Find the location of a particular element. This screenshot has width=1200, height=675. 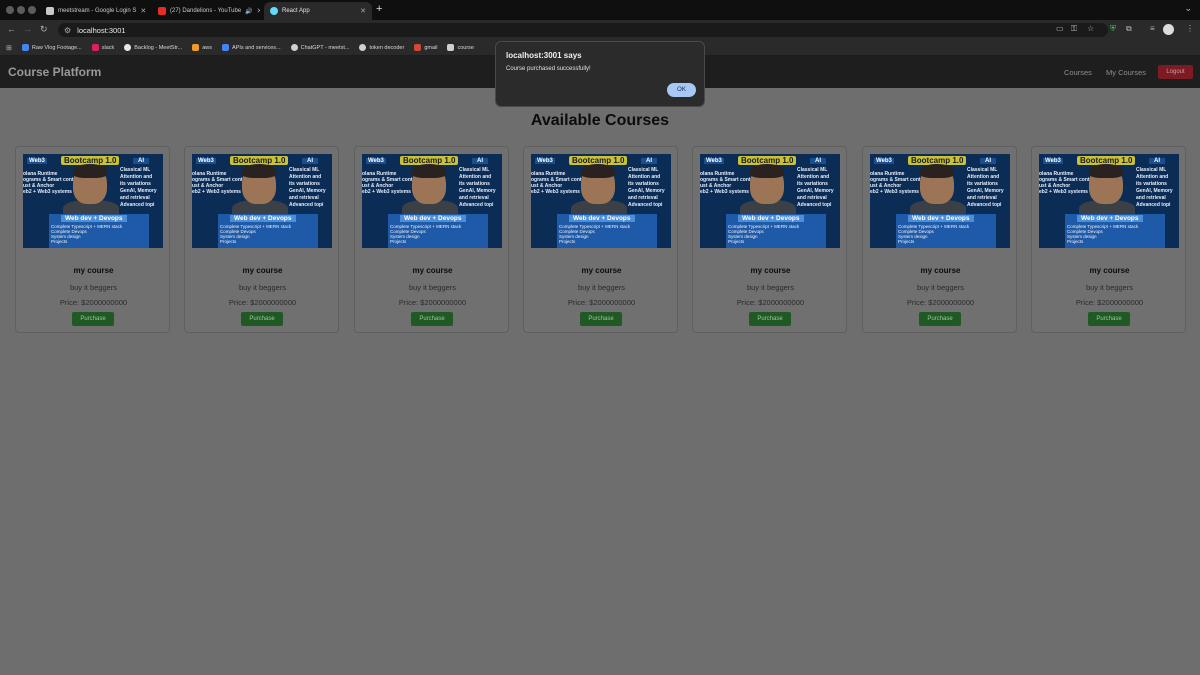

page-icon is located at coordinates (451, 47).